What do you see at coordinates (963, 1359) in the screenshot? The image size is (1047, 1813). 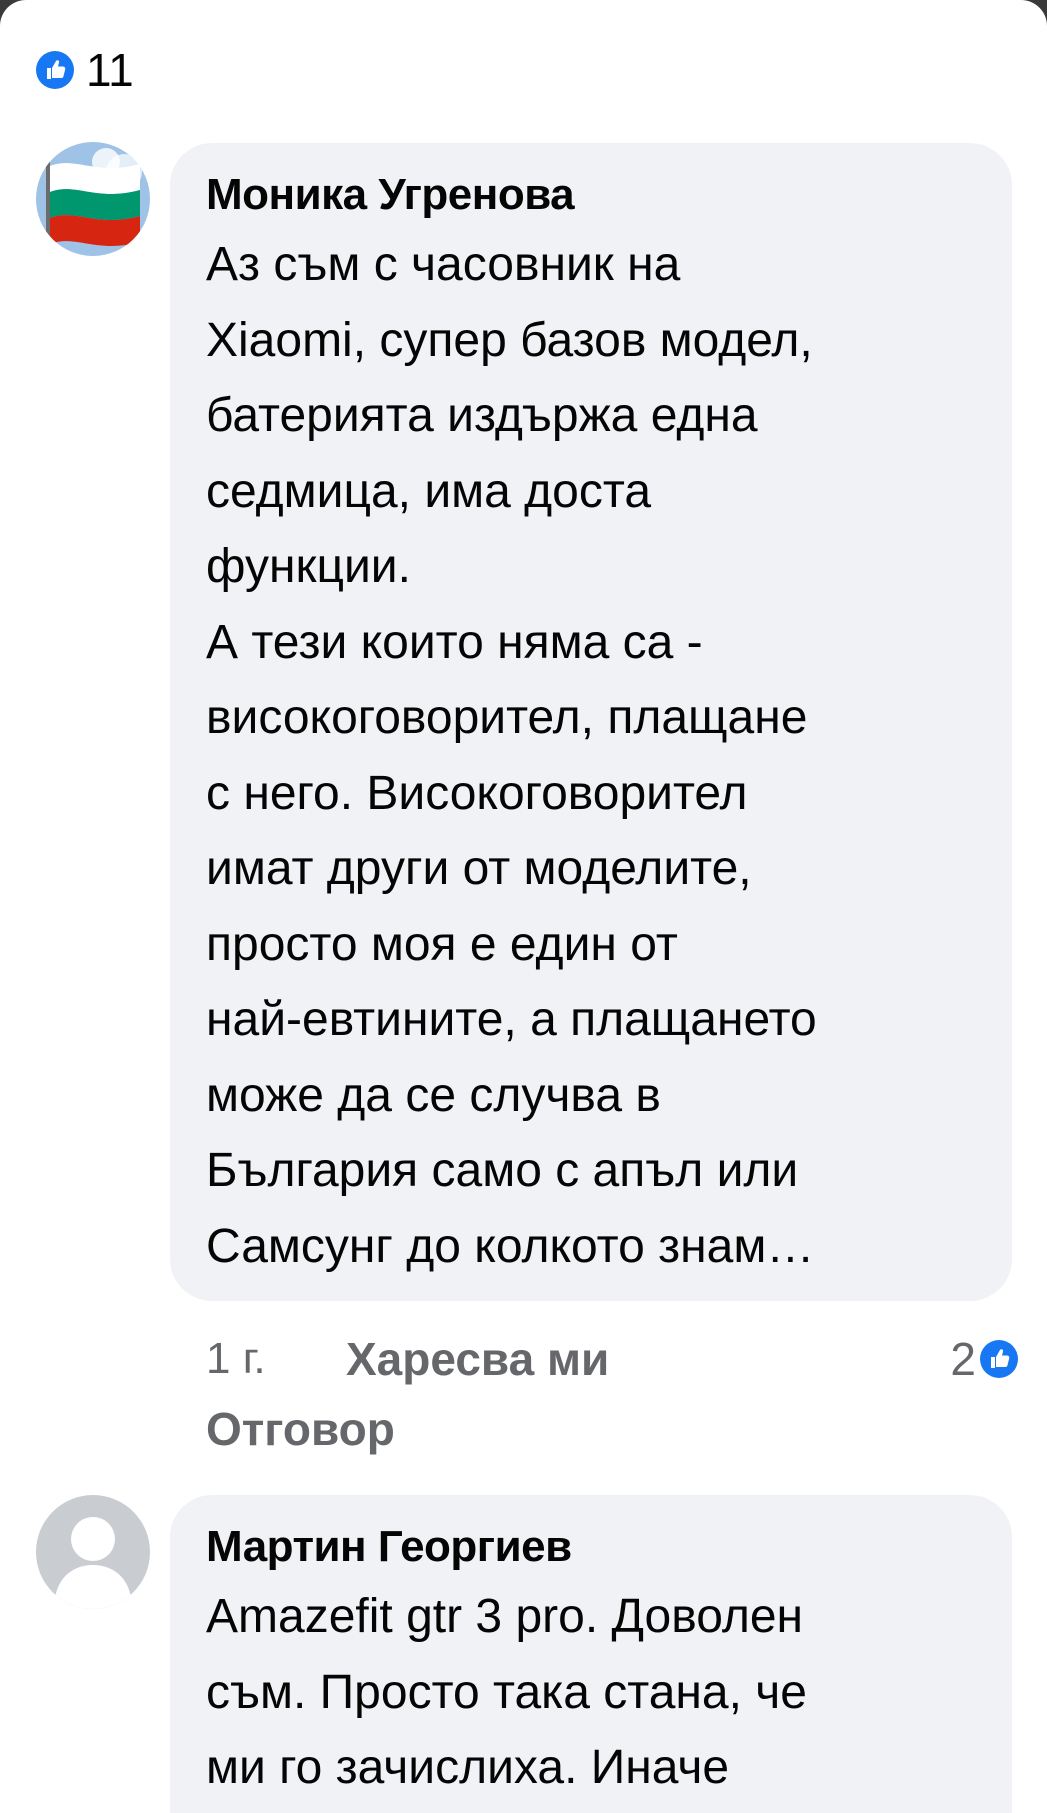 I see `reaction-count: 2` at bounding box center [963, 1359].